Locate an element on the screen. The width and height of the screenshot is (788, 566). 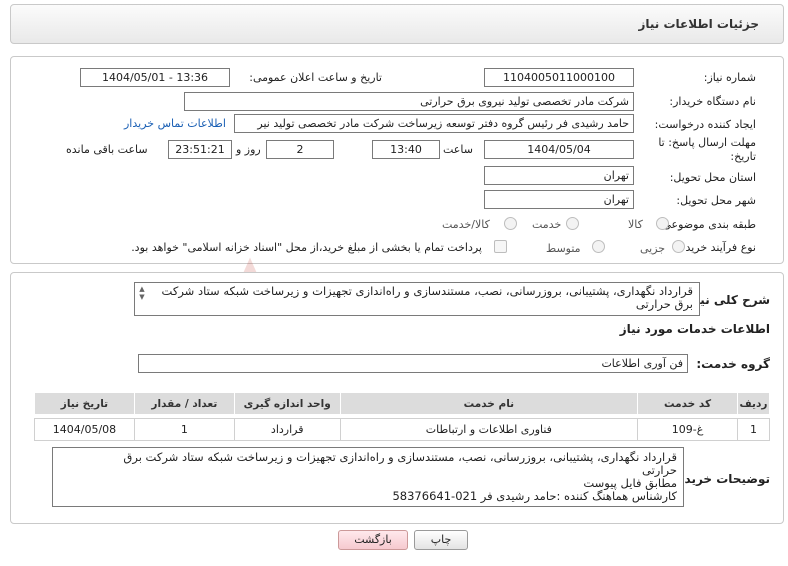
textarea-scroll-icon: ▲ ▼ is located at coordinates (142, 293).